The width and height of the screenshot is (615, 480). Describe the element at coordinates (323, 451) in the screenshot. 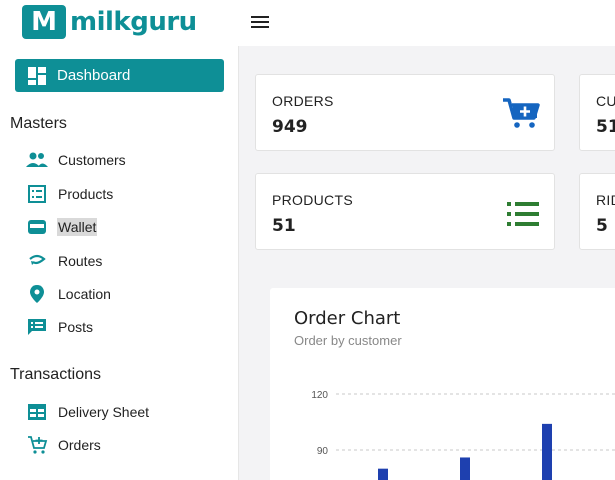

I see `y-tick-label: 90` at that location.